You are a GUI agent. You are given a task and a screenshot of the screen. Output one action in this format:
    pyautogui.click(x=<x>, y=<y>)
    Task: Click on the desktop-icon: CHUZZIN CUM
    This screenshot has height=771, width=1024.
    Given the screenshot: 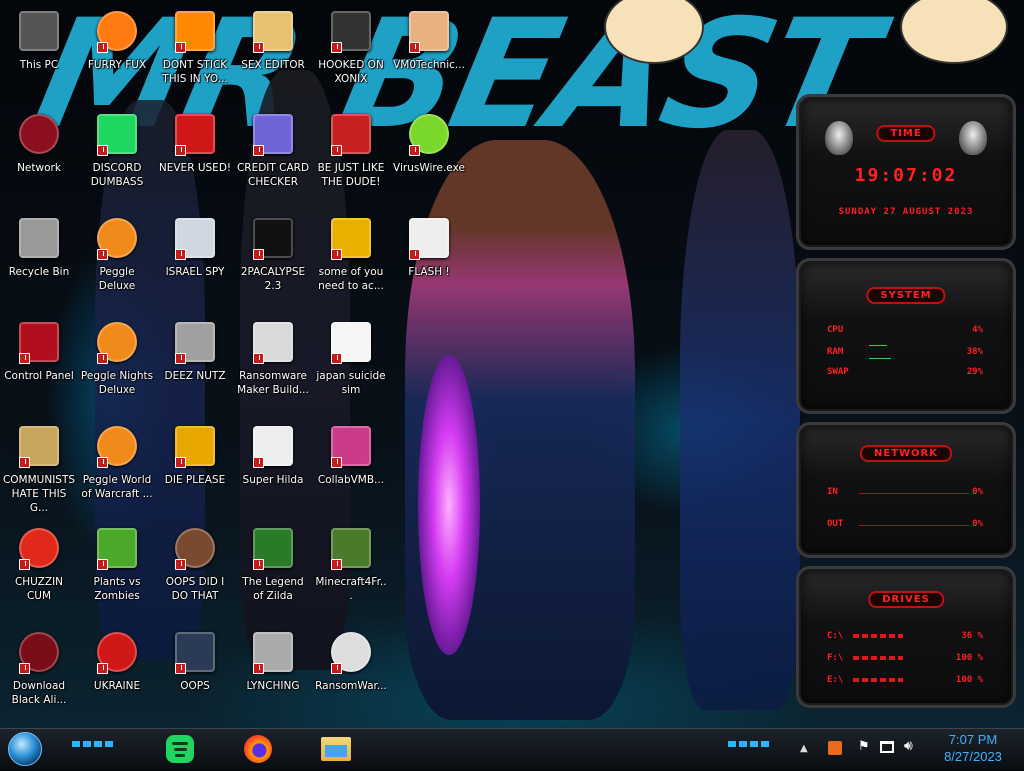 What is the action you would take?
    pyautogui.click(x=39, y=572)
    